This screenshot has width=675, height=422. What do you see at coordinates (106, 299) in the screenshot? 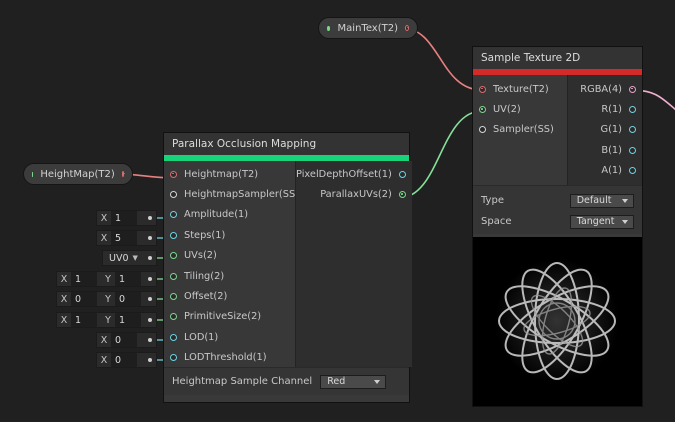
I see `offset-value-field: X 0 Y 0` at bounding box center [106, 299].